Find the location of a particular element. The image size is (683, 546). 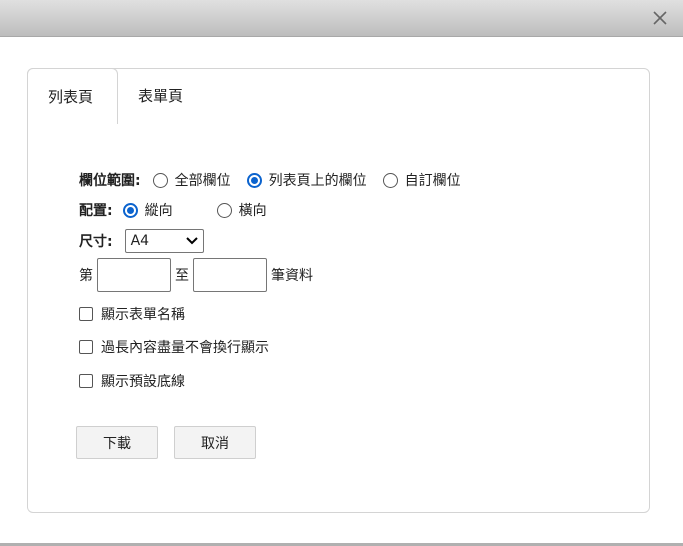

field-range-row: 欄位範圍: 全部欄位 列表頁上的欄位 自訂欄位 is located at coordinates (278, 180).